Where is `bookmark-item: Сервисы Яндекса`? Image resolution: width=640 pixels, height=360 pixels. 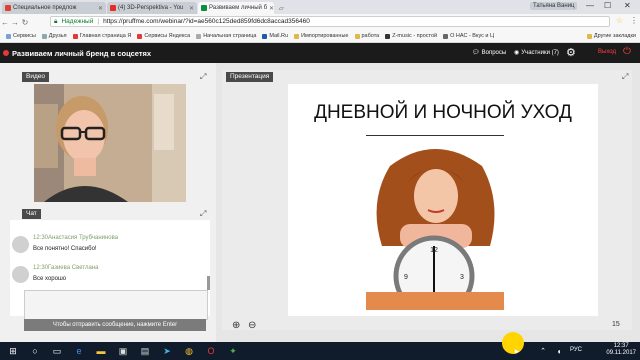 bookmark-item: Сервисы Яндекса is located at coordinates (163, 36).